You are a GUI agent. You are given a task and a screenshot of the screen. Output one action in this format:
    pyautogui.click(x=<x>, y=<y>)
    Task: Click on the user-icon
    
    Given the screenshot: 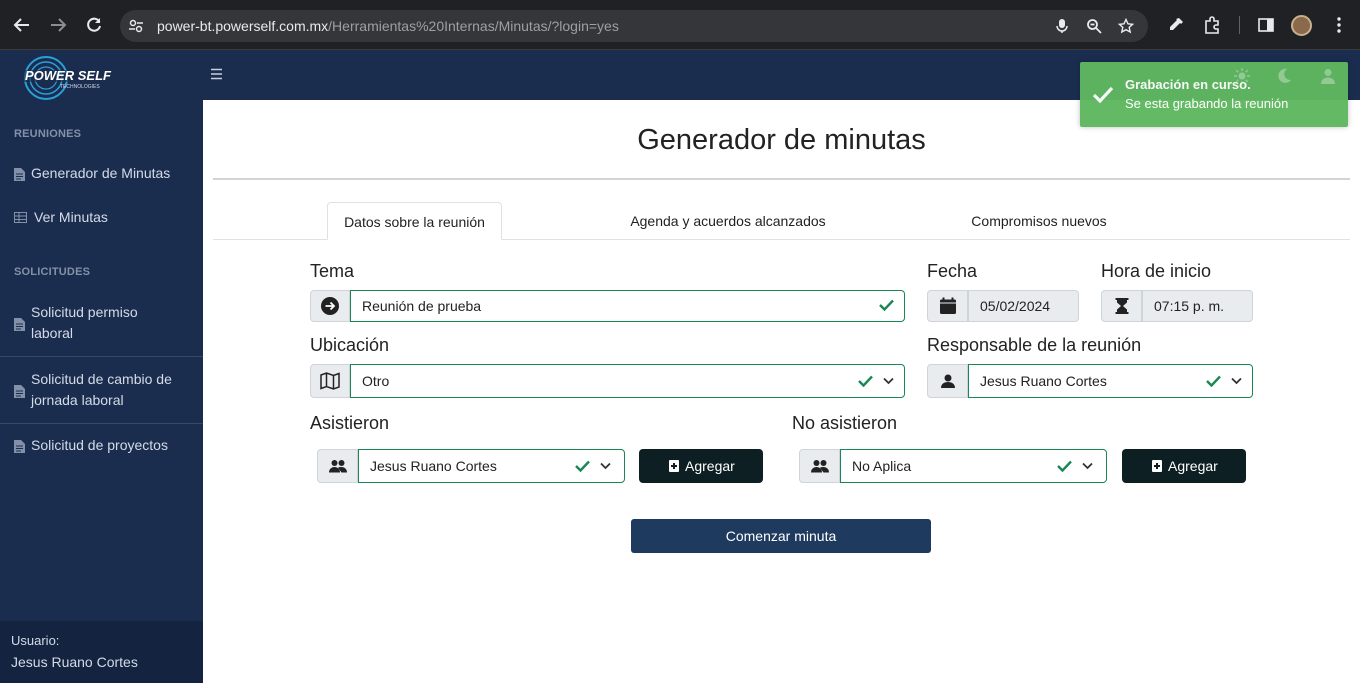 What is the action you would take?
    pyautogui.click(x=1328, y=76)
    